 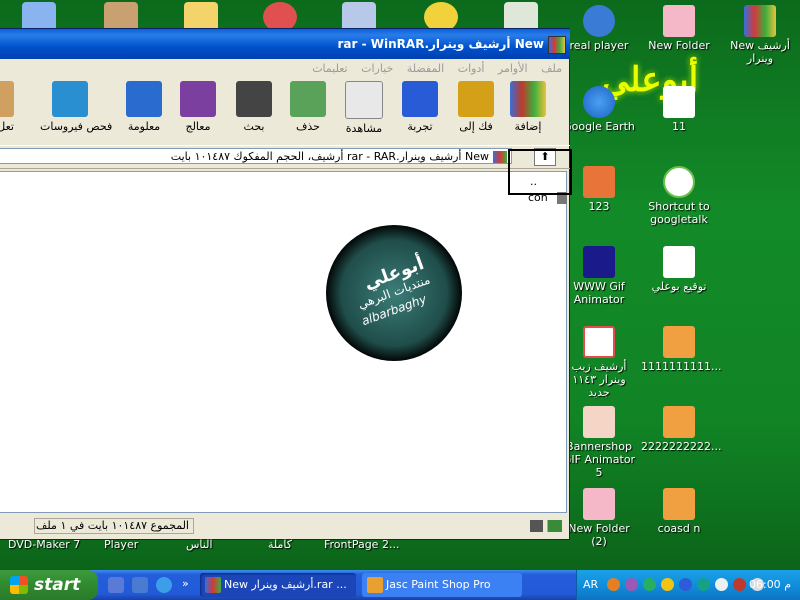 I want to click on title-bar: New أرشيف وينرار.rar - WinRAR, so click(x=285, y=44).